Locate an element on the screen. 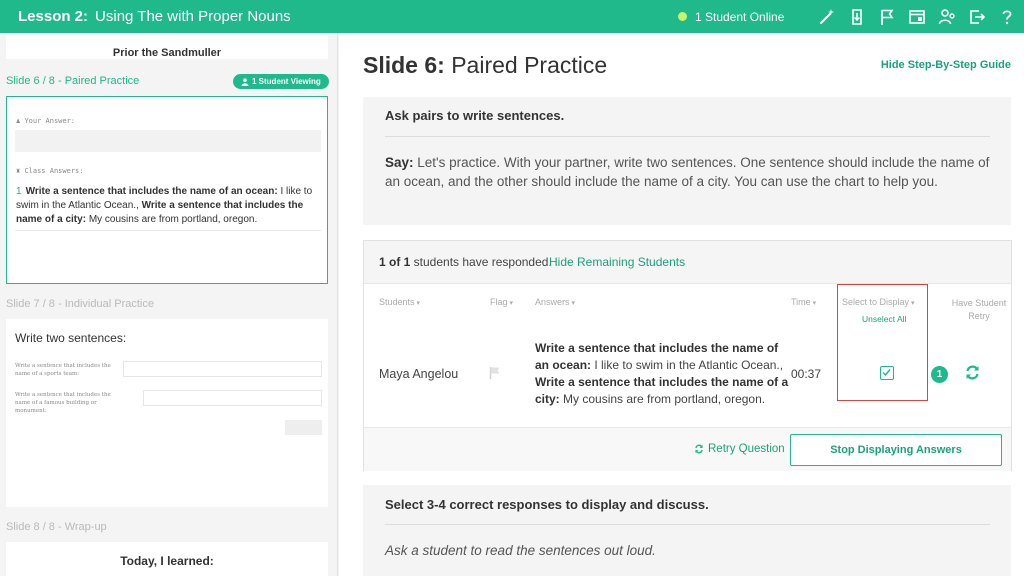 This screenshot has width=1024, height=576. checkmark-icon is located at coordinates (886, 373).